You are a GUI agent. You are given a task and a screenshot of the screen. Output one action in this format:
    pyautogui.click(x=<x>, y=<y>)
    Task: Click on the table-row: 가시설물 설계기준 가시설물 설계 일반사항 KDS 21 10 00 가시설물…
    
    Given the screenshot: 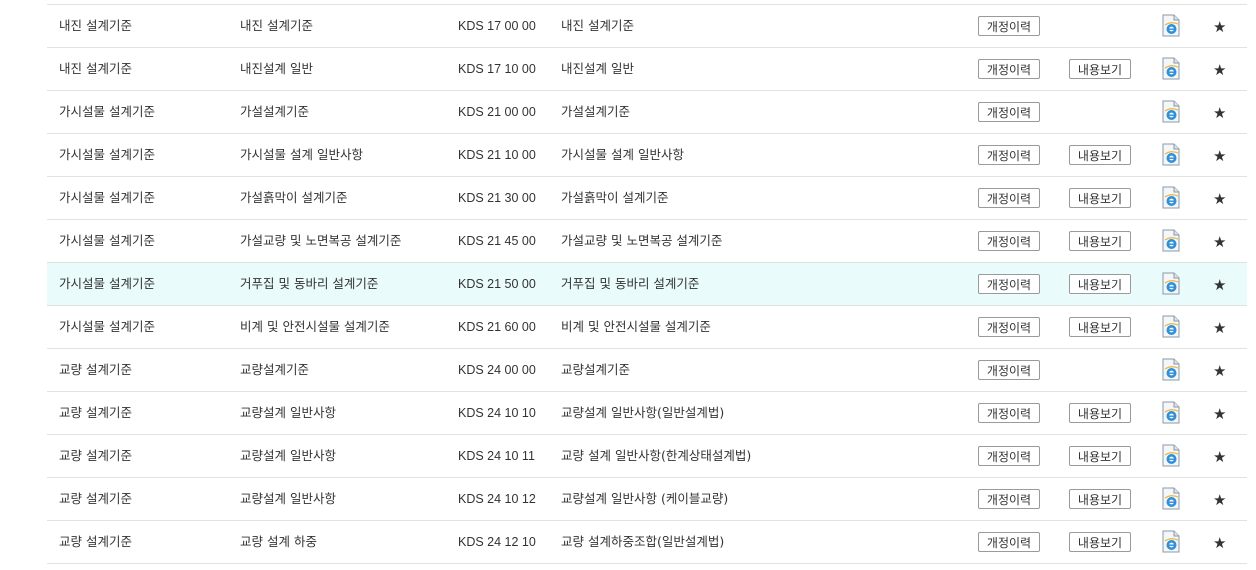 What is the action you would take?
    pyautogui.click(x=647, y=155)
    